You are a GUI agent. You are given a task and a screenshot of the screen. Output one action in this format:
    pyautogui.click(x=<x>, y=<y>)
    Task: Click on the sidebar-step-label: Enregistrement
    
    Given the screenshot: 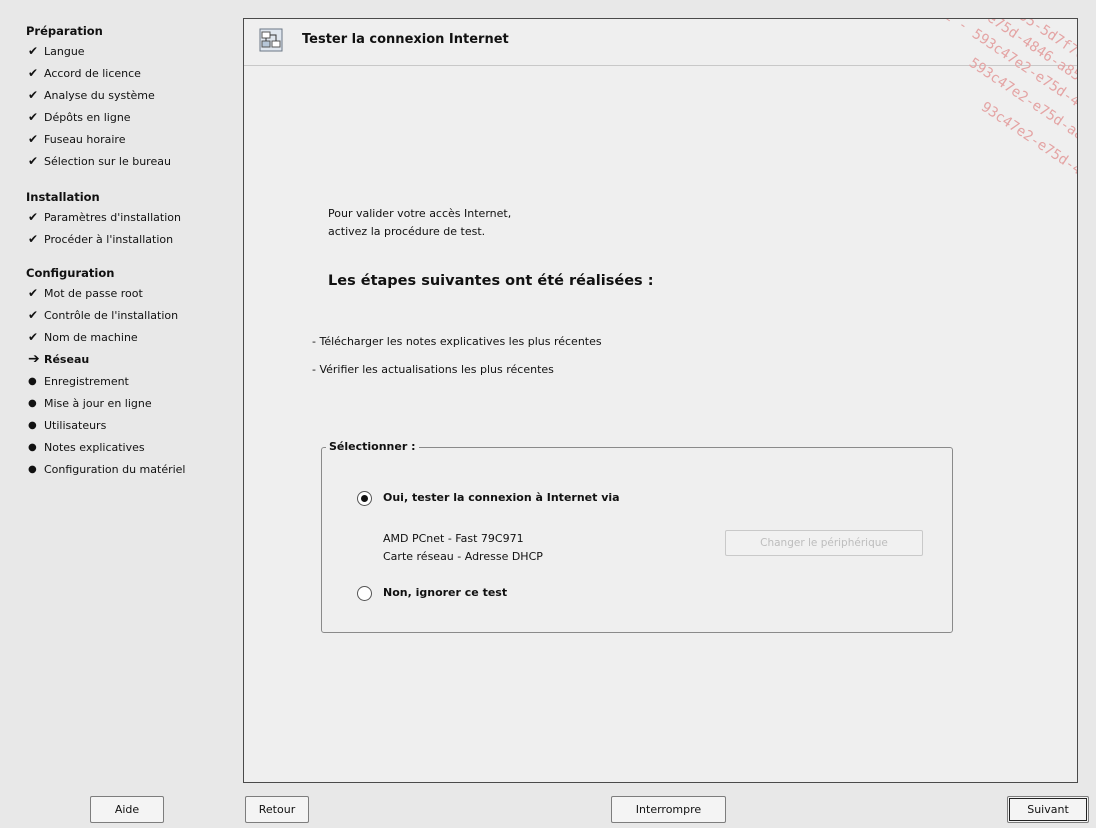 What is the action you would take?
    pyautogui.click(x=86, y=381)
    